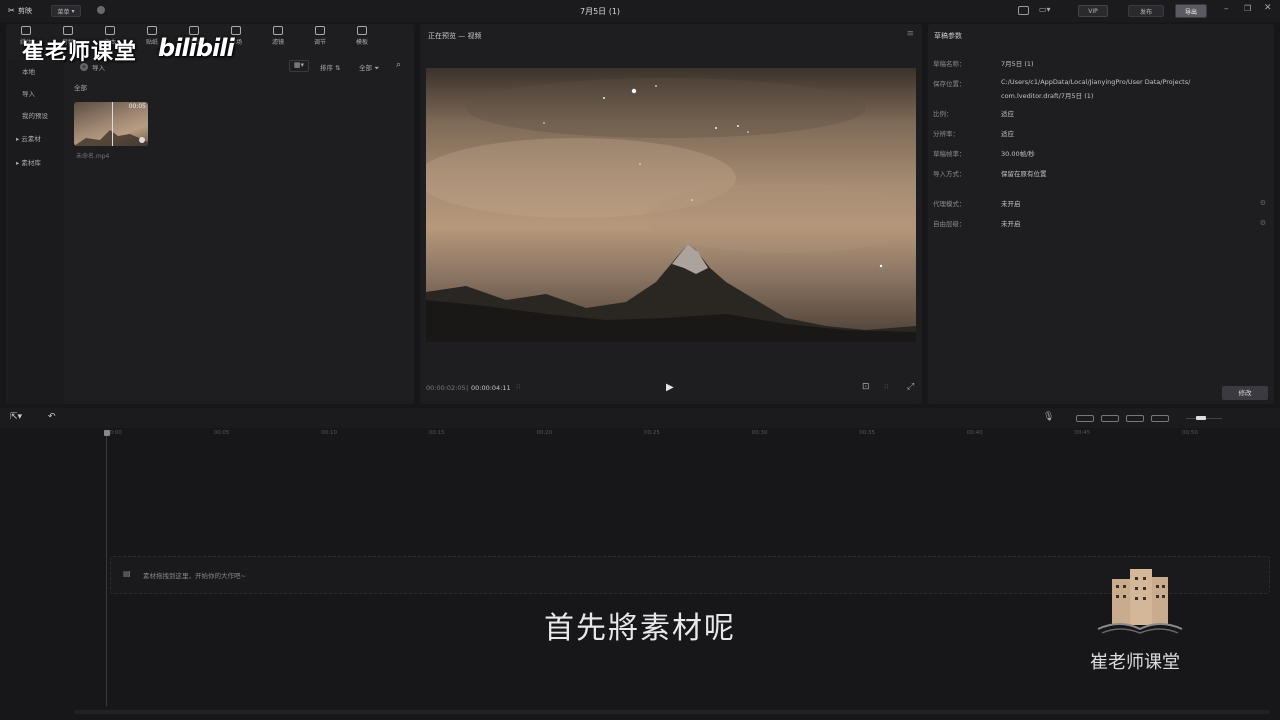 Image resolution: width=1280 pixels, height=720 pixels. What do you see at coordinates (35, 115) in the screenshot?
I see `sidebar-item-presets: 我的预设` at bounding box center [35, 115].